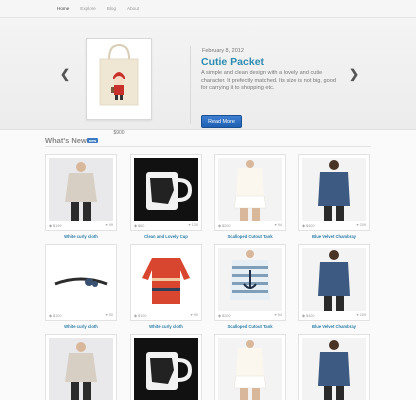 This screenshot has width=416, height=400. What do you see at coordinates (63, 9) in the screenshot?
I see `nav-home: Home` at bounding box center [63, 9].